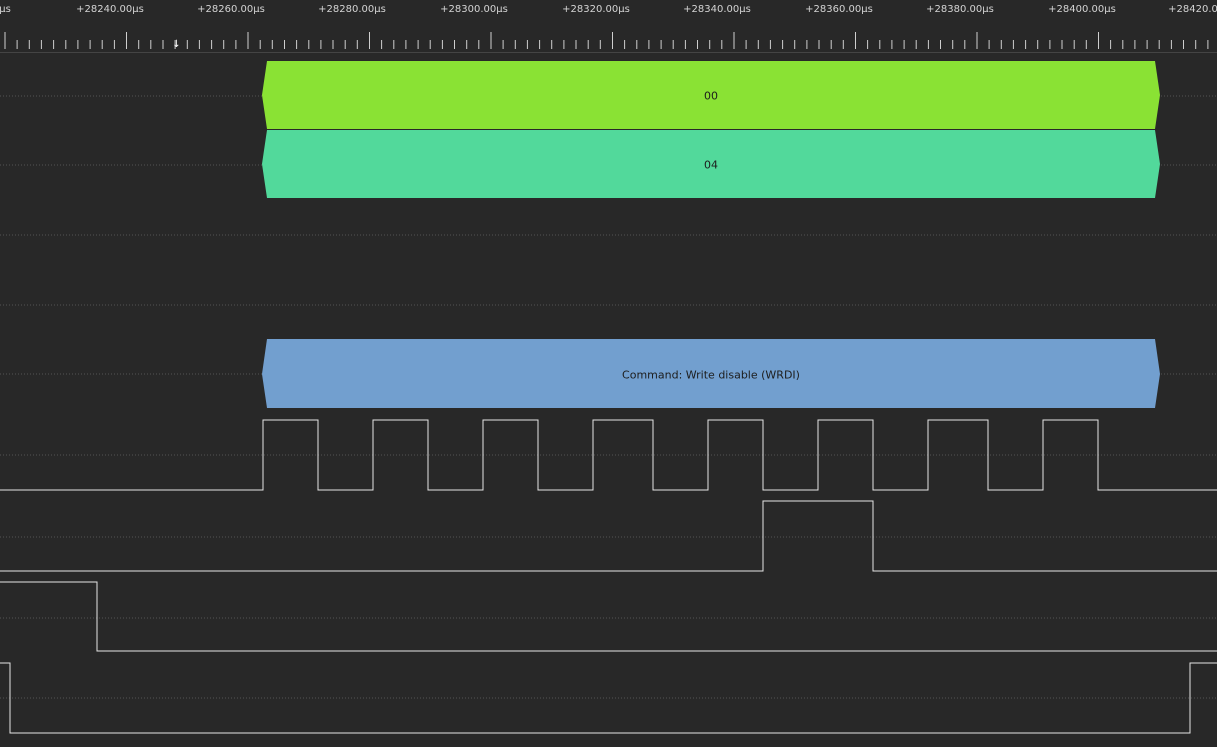  I want to click on signal-trace, so click(608, 616).